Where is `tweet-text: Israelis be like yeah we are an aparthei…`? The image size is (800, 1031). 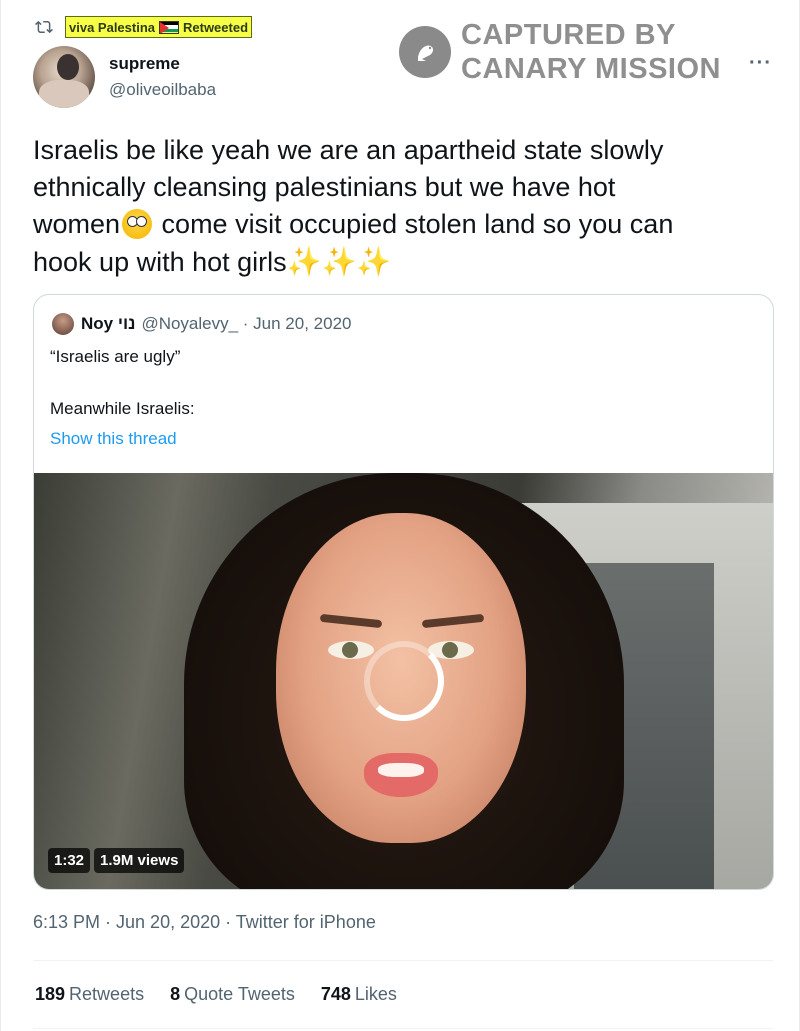
tweet-text: Israelis be like yeah we are an aparthei… is located at coordinates (353, 206).